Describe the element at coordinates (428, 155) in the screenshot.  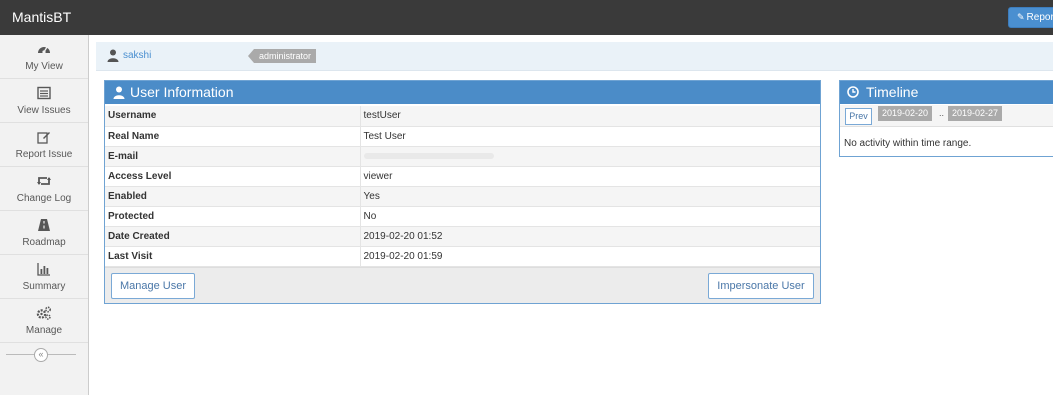
I see `redacted-email` at that location.